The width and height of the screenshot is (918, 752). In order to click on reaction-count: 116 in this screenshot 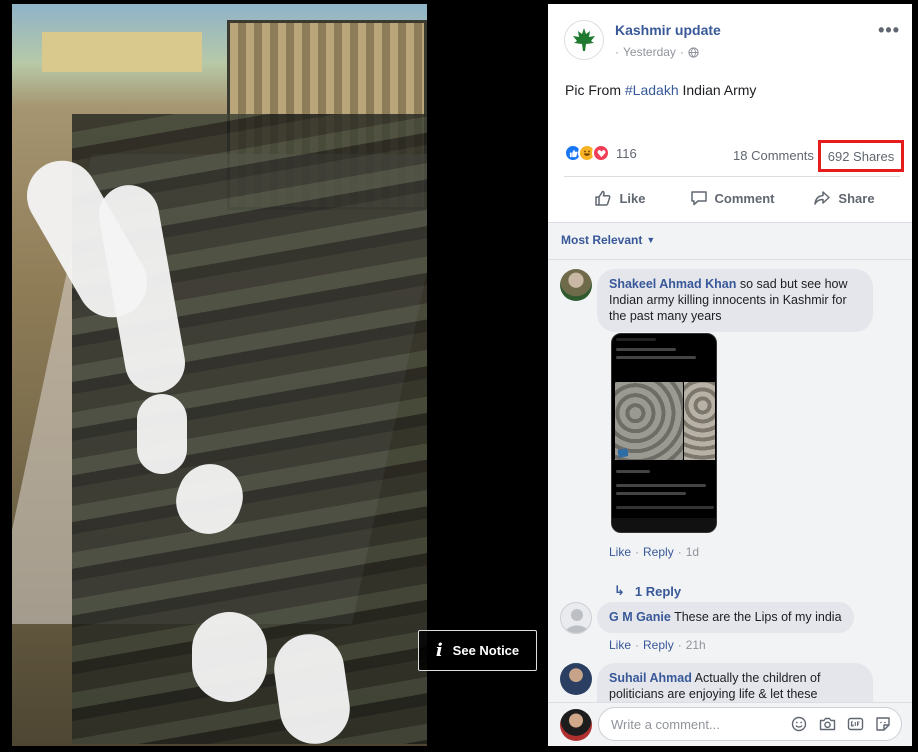, I will do `click(626, 153)`.